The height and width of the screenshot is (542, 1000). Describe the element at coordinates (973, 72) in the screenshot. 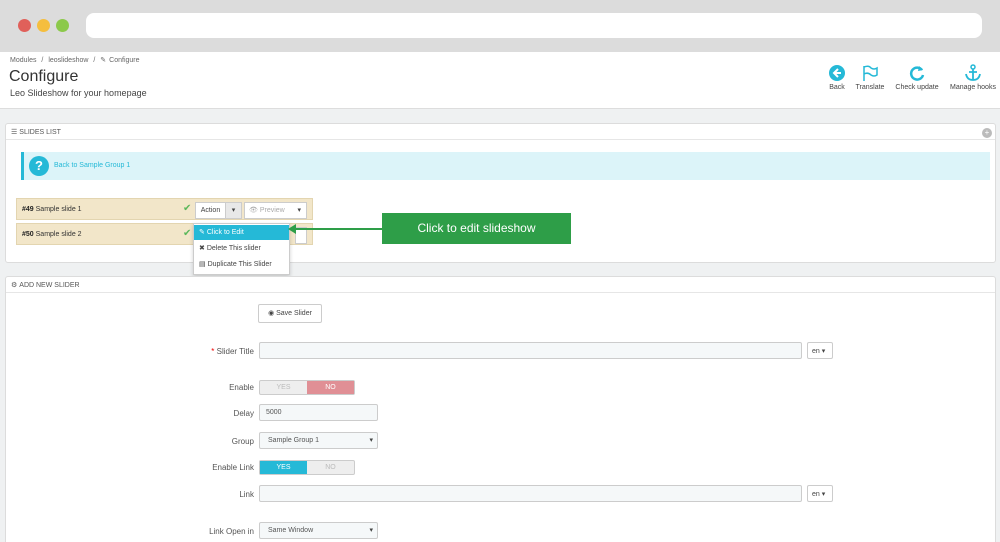

I see `anchor-icon` at that location.